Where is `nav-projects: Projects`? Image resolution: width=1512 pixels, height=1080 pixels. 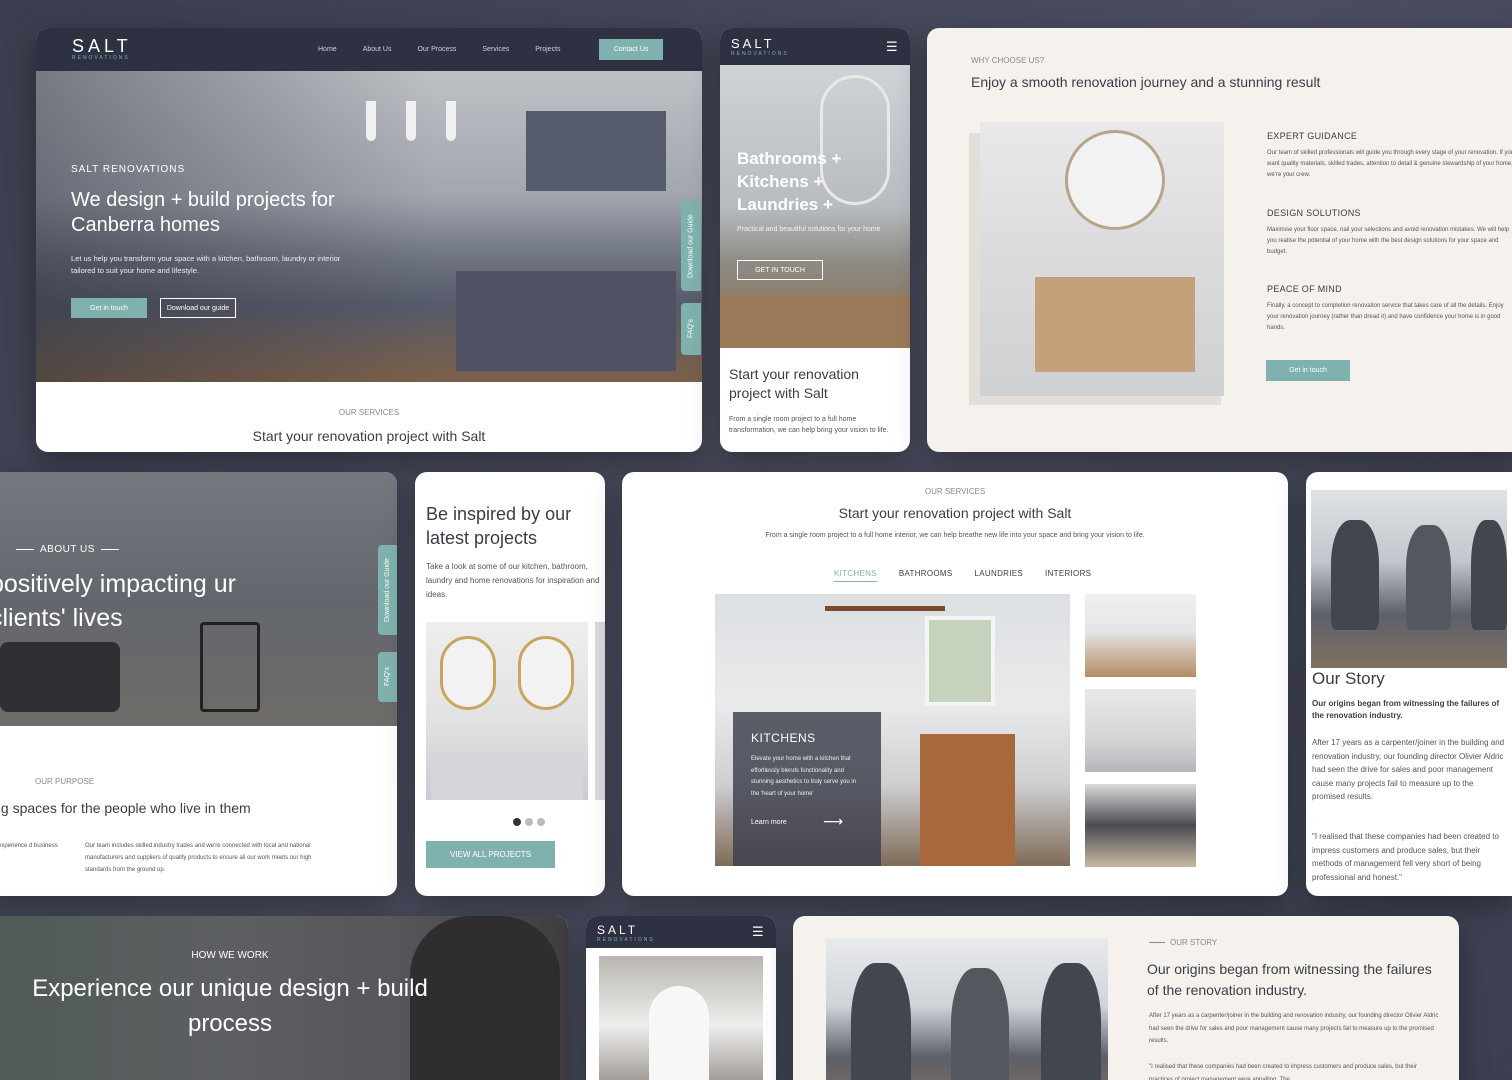 nav-projects: Projects is located at coordinates (547, 49).